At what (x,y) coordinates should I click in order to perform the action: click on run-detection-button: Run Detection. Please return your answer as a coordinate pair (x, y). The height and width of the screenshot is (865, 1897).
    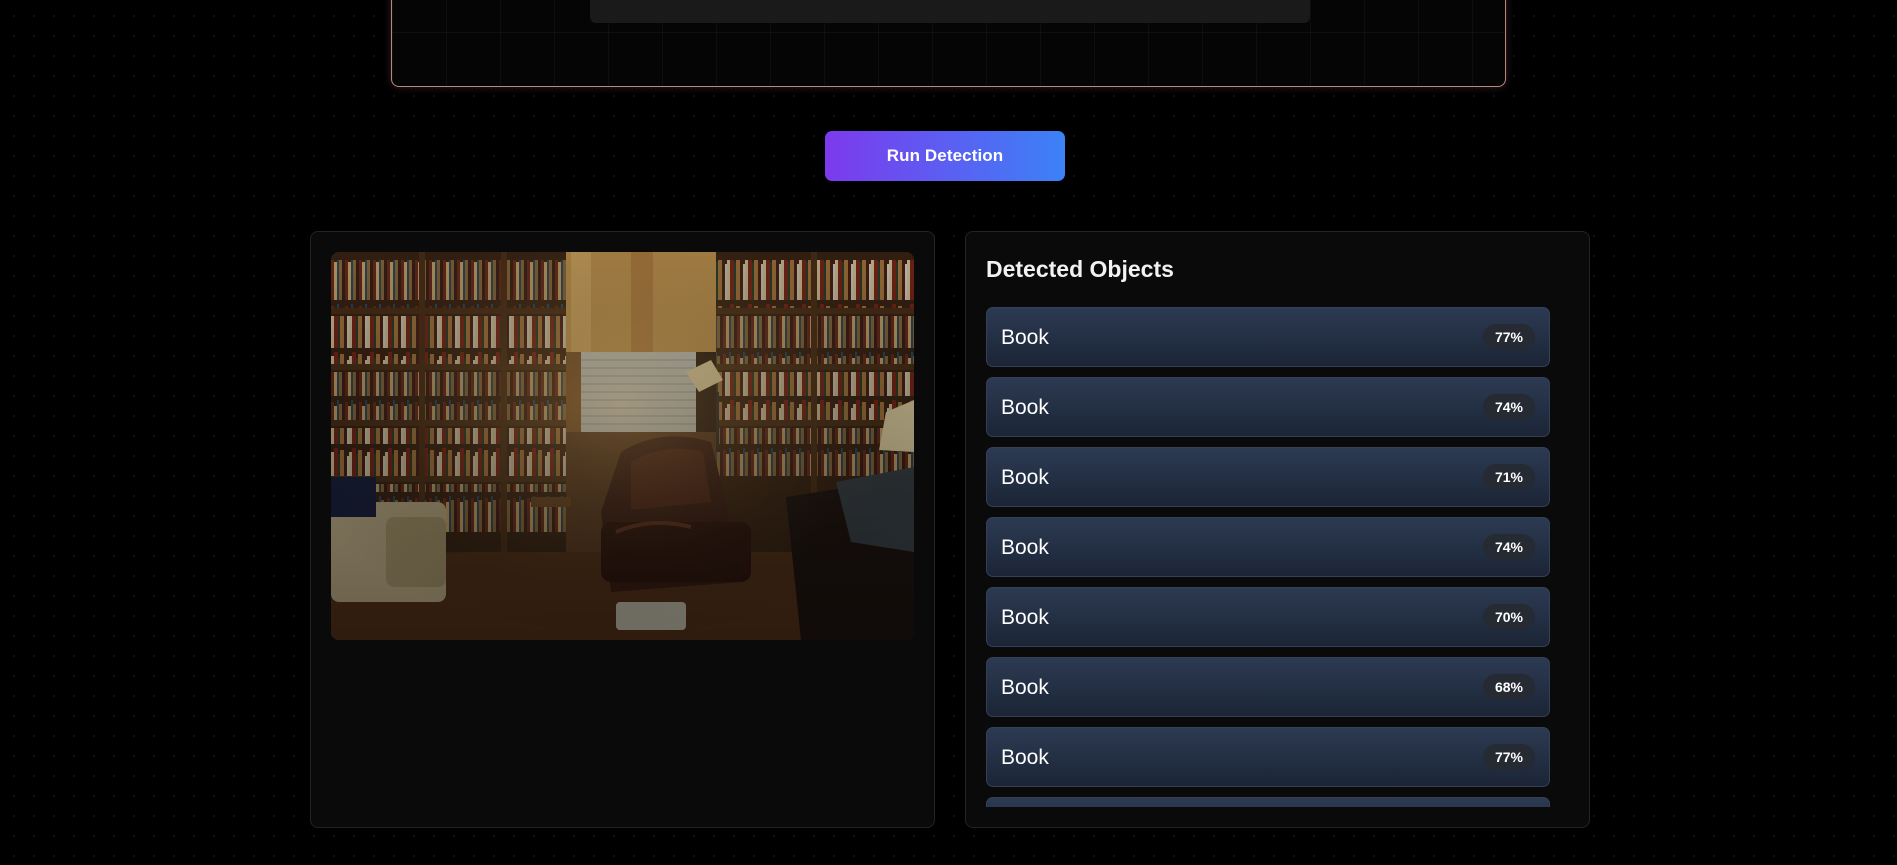
    Looking at the image, I should click on (945, 156).